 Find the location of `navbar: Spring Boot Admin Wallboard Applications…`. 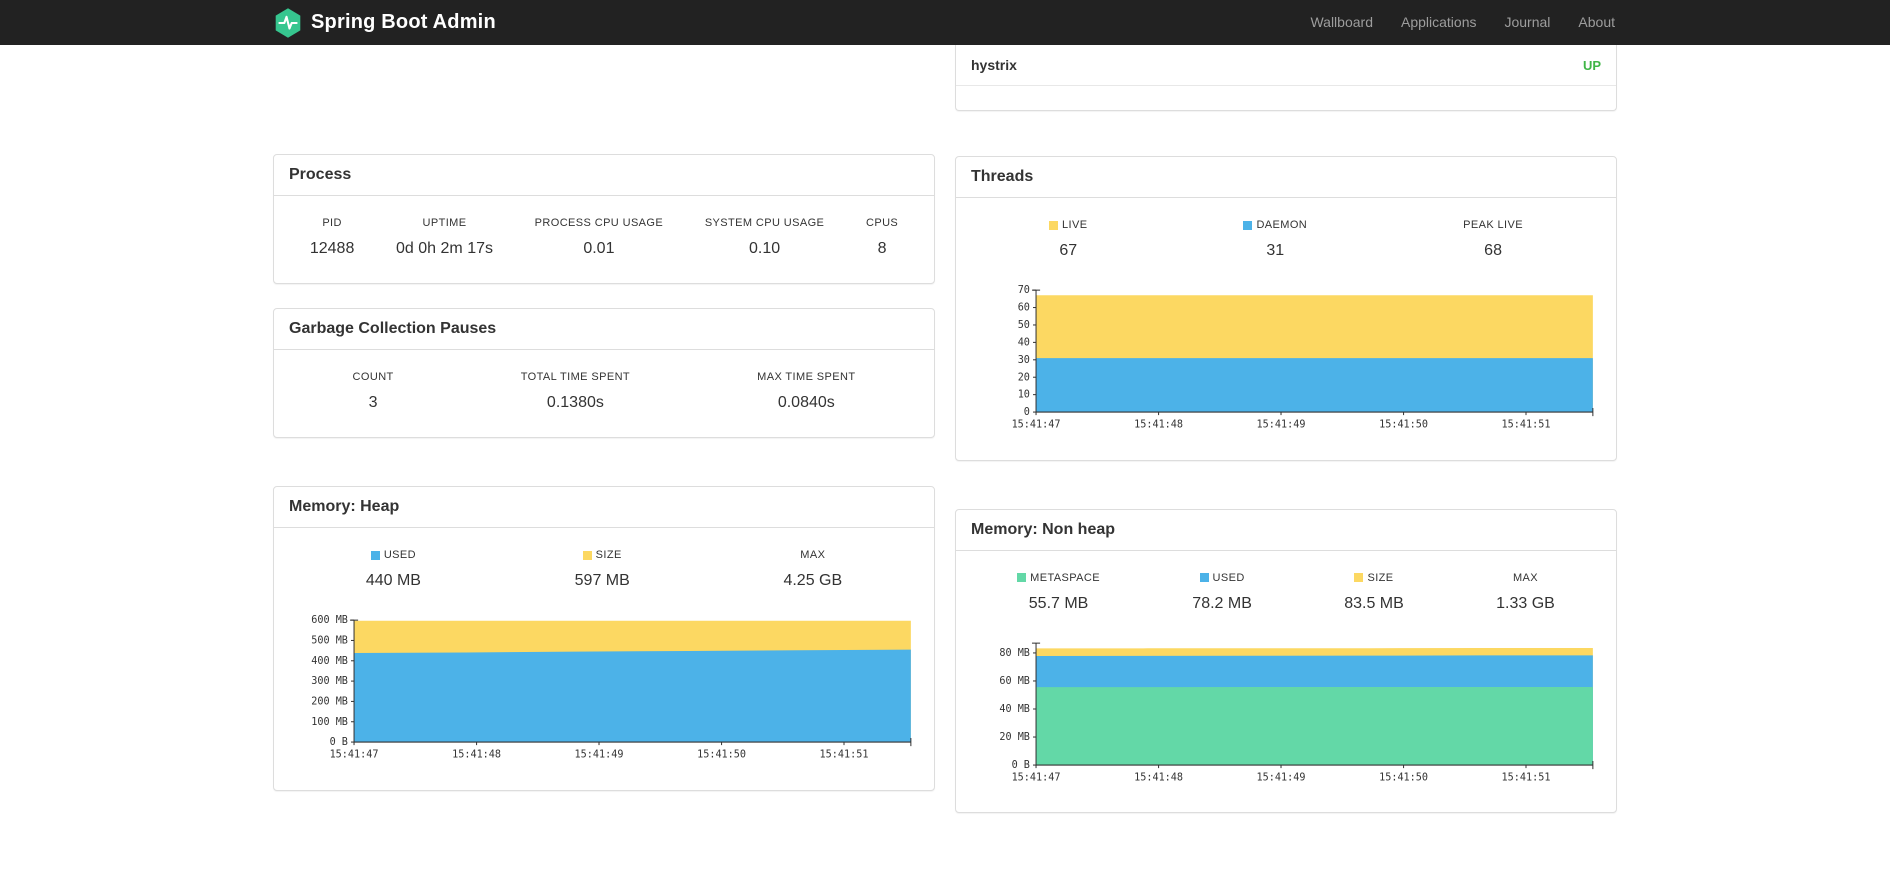

navbar: Spring Boot Admin Wallboard Applications… is located at coordinates (945, 22).